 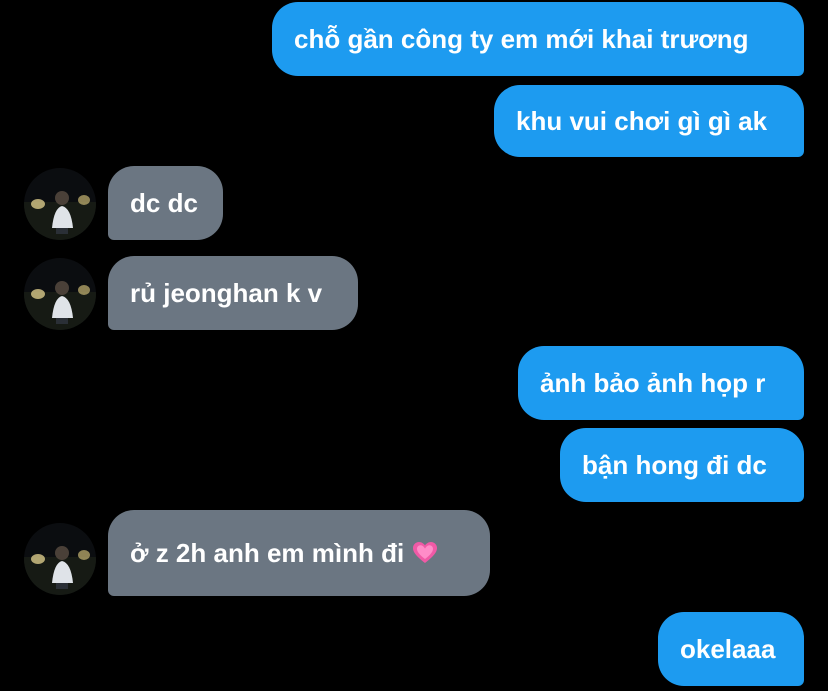 I want to click on message-text: dc dc, so click(x=164, y=203).